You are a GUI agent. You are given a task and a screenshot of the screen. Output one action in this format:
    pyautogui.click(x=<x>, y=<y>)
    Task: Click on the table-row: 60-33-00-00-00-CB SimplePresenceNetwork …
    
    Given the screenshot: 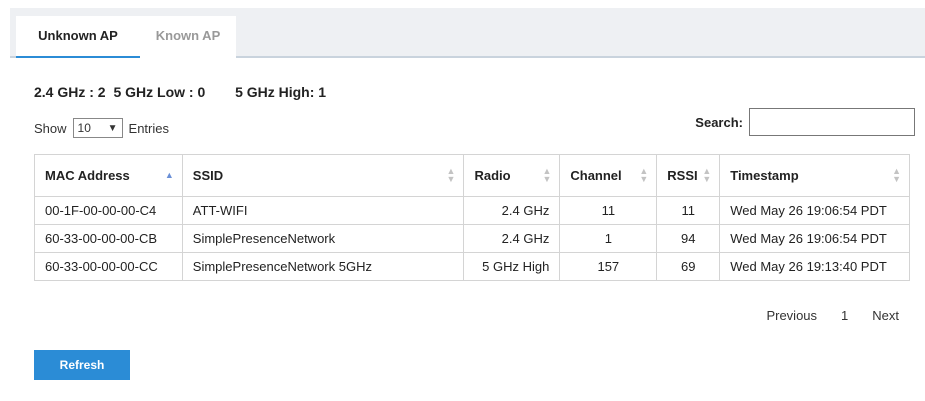 What is the action you would take?
    pyautogui.click(x=472, y=238)
    